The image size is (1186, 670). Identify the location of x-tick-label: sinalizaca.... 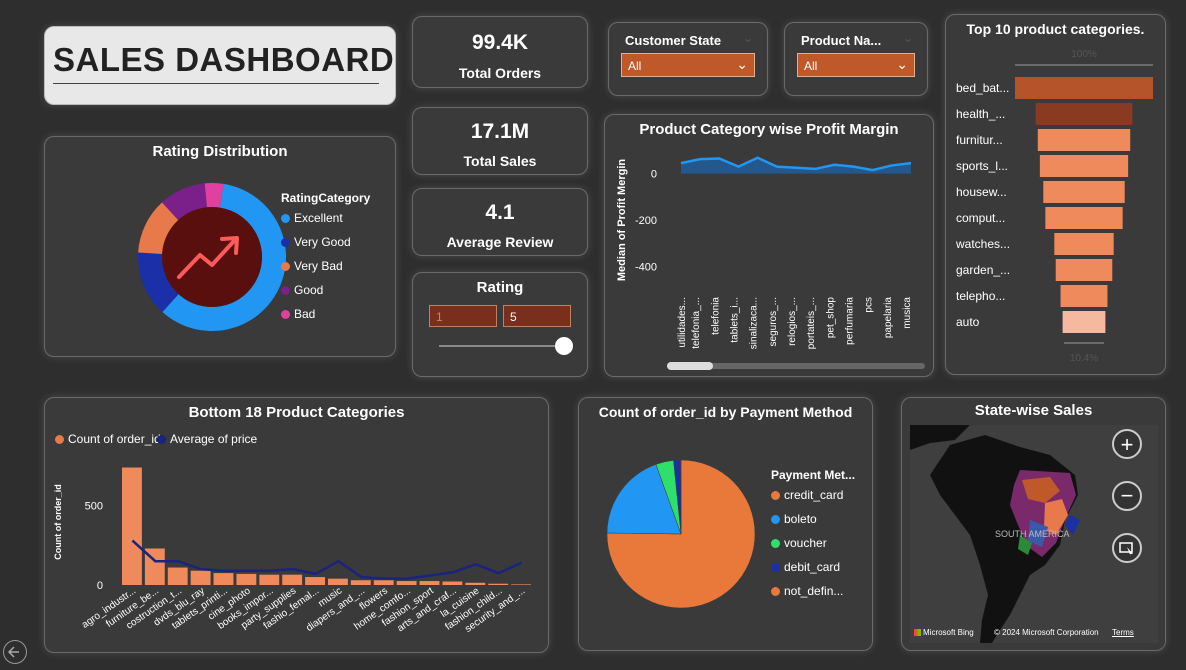
(754, 323).